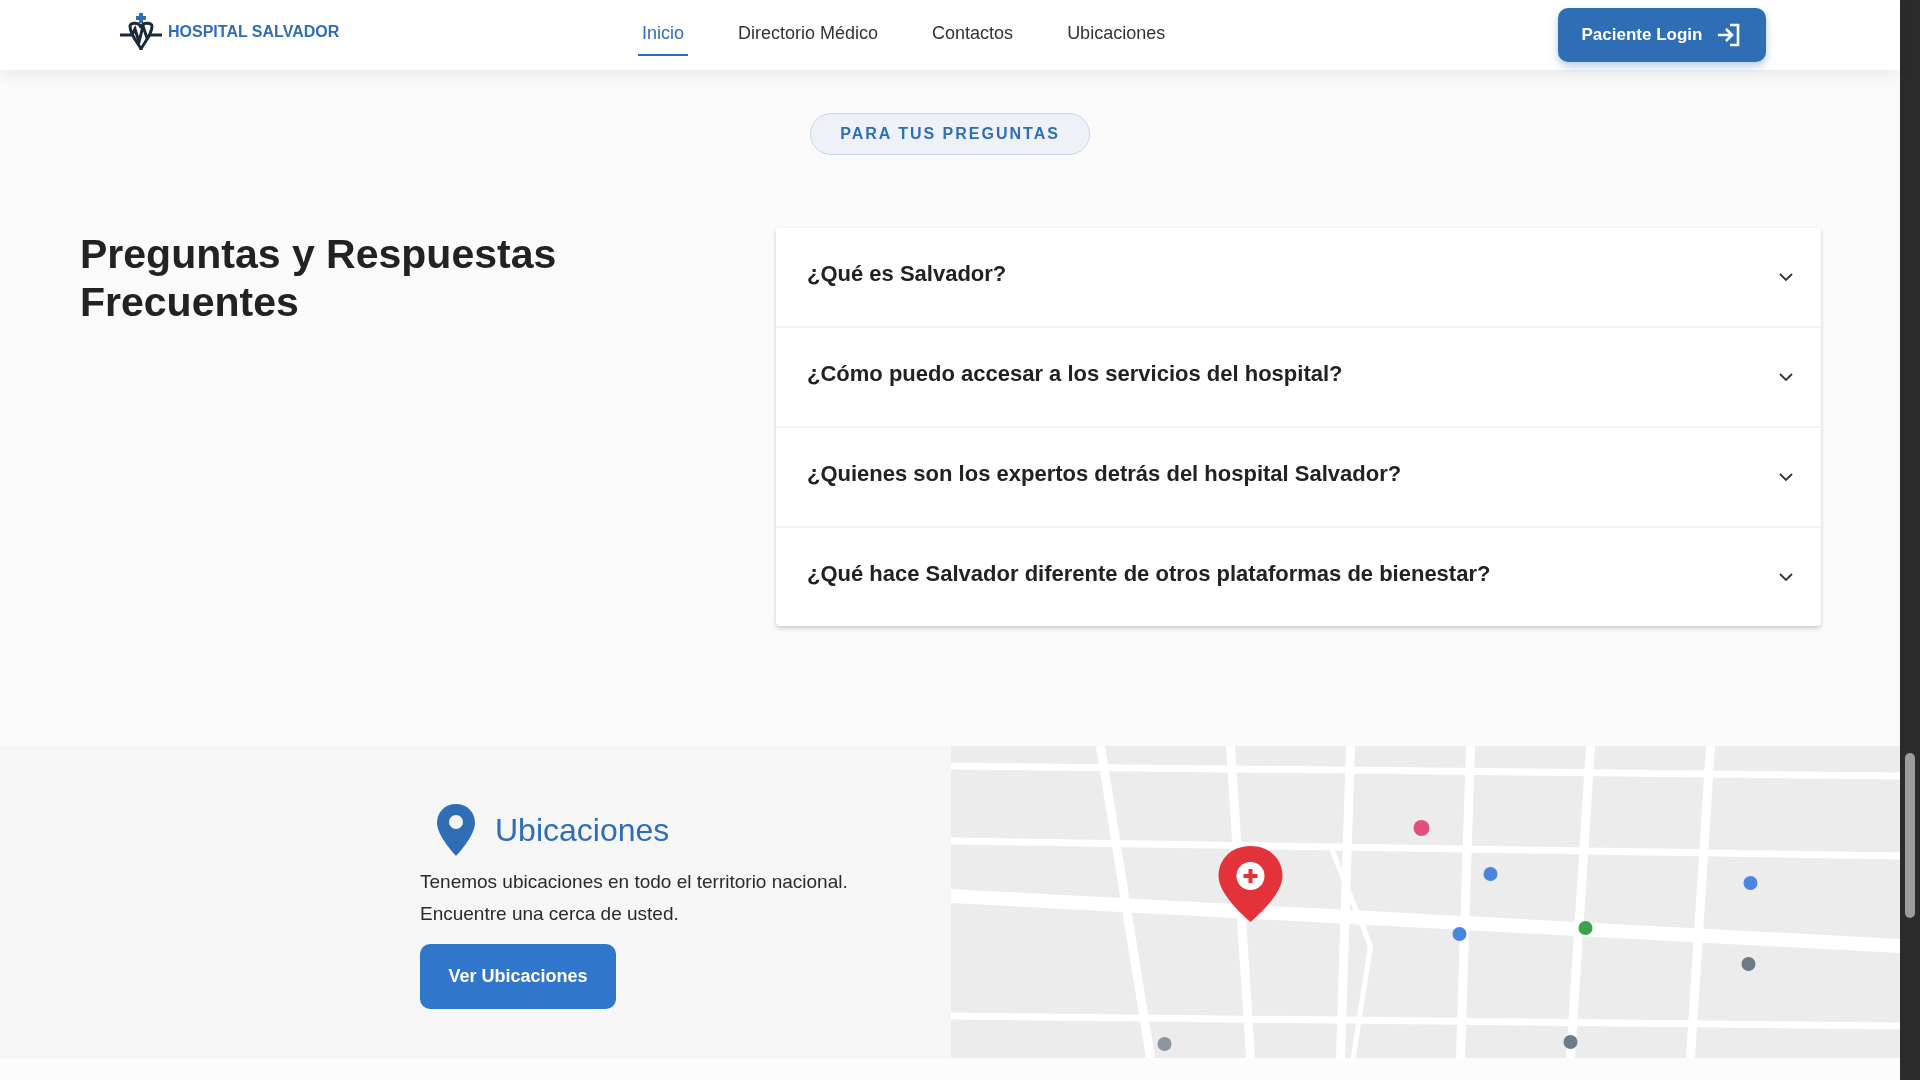  What do you see at coordinates (634, 898) in the screenshot?
I see `locations-description: Tenemos ubicaciones en todo el territorio nacional. Encuentre una cerca de usted.` at bounding box center [634, 898].